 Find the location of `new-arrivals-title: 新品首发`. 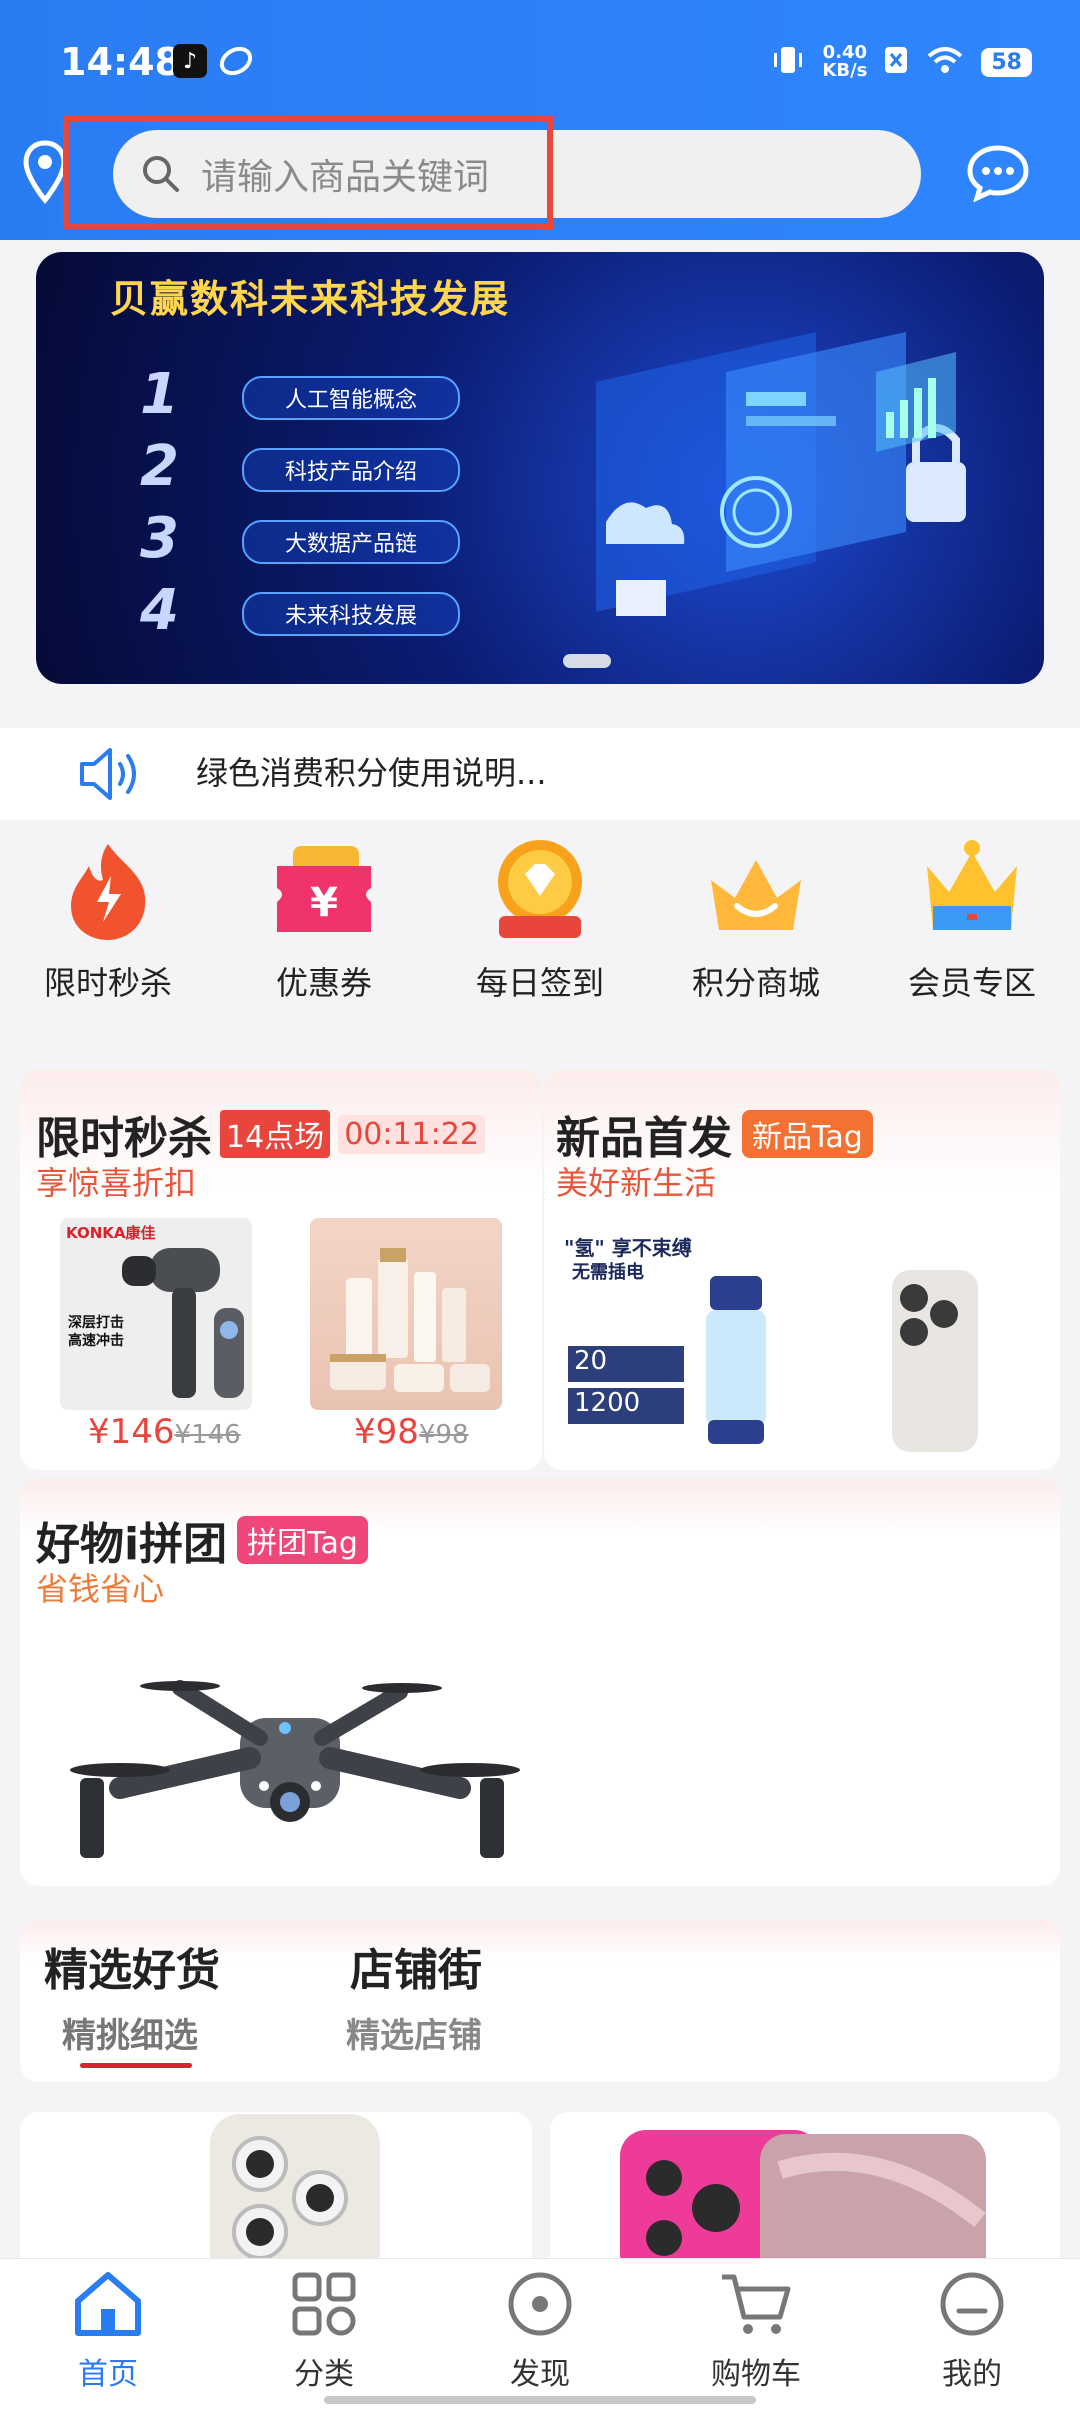

new-arrivals-title: 新品首发 is located at coordinates (644, 1138).